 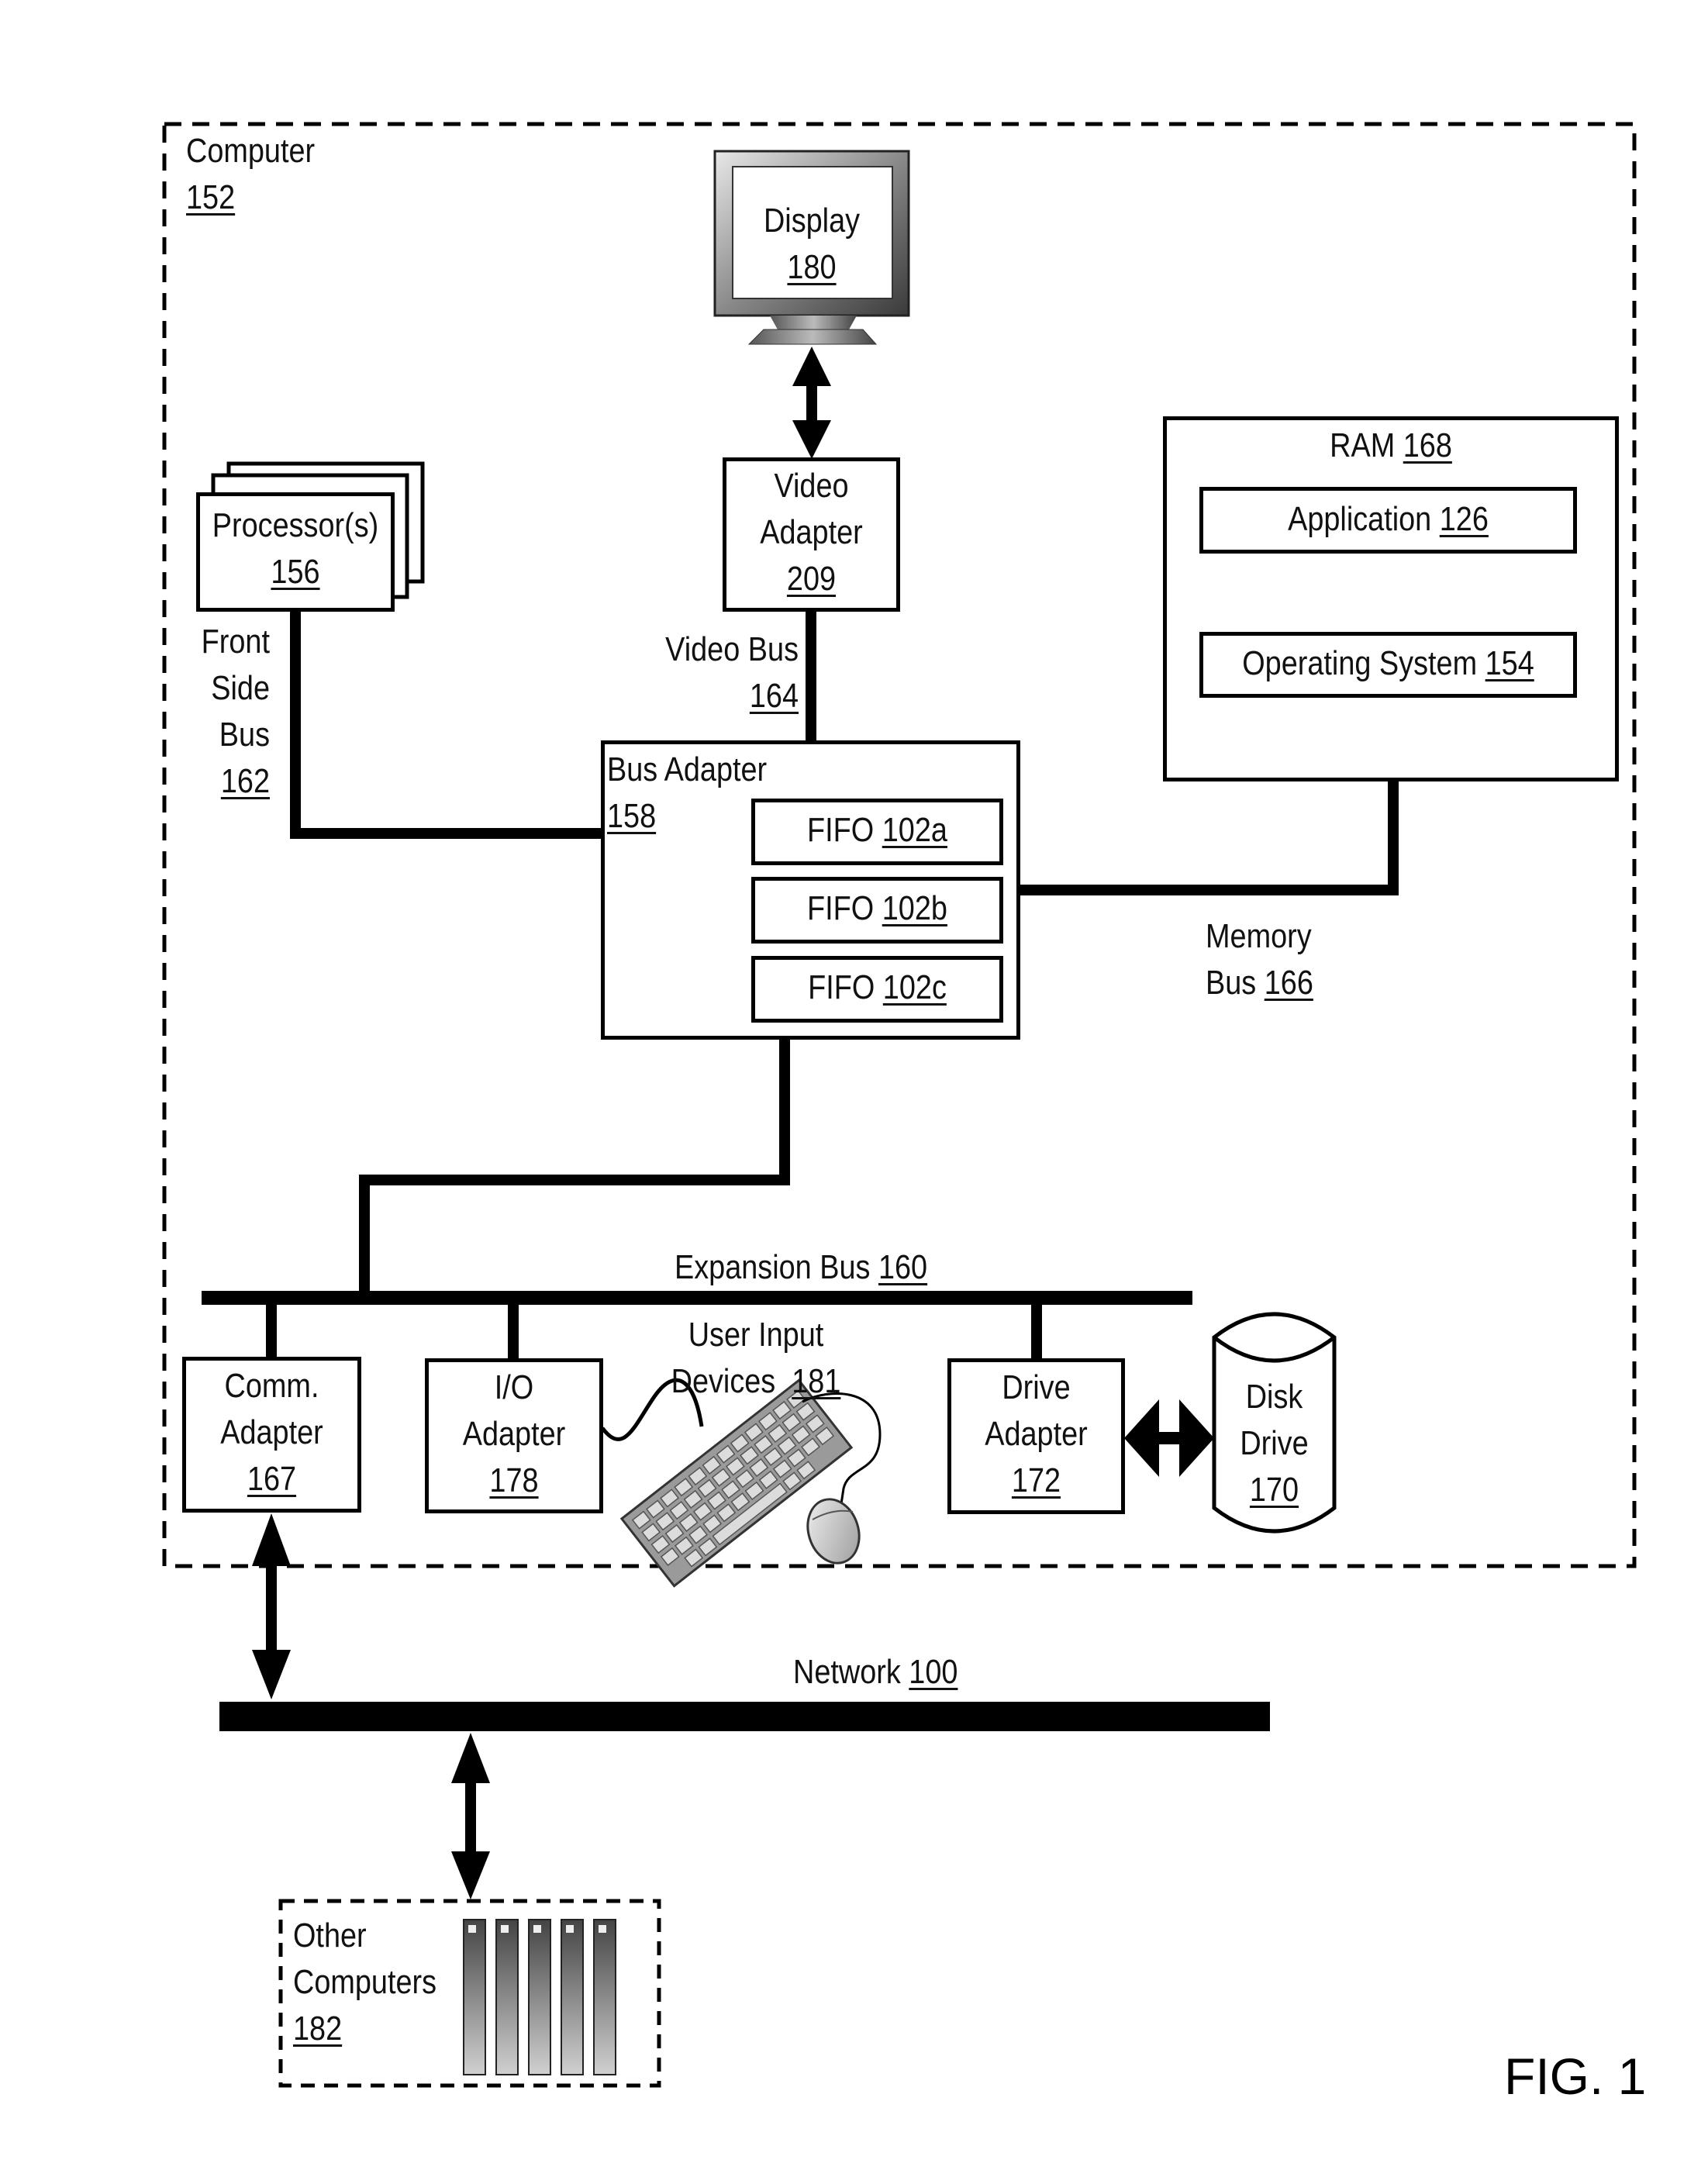 What do you see at coordinates (211, 197) in the screenshot?
I see `computer-ref: 152` at bounding box center [211, 197].